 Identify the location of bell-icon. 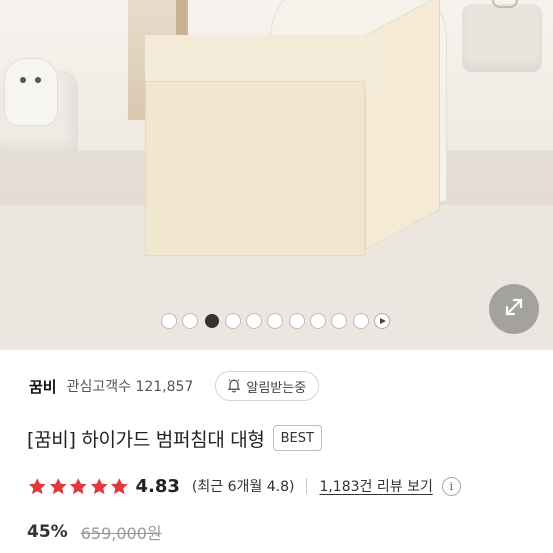
(234, 386).